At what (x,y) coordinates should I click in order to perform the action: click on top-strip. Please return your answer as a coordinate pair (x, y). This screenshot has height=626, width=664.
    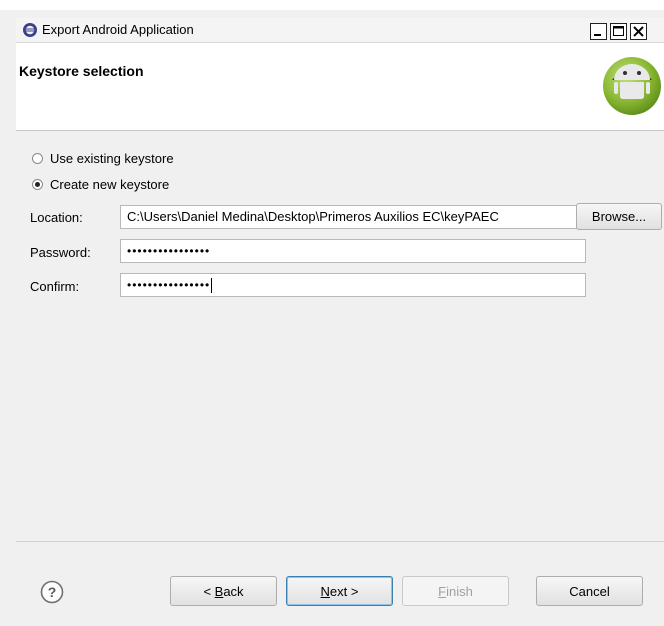
    Looking at the image, I should click on (332, 5).